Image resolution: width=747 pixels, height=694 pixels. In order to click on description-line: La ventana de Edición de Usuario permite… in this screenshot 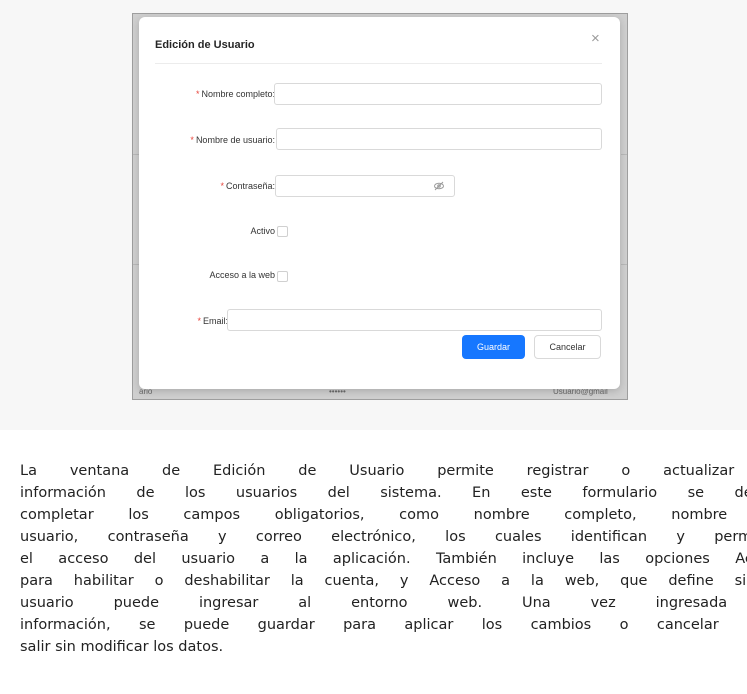, I will do `click(383, 471)`.